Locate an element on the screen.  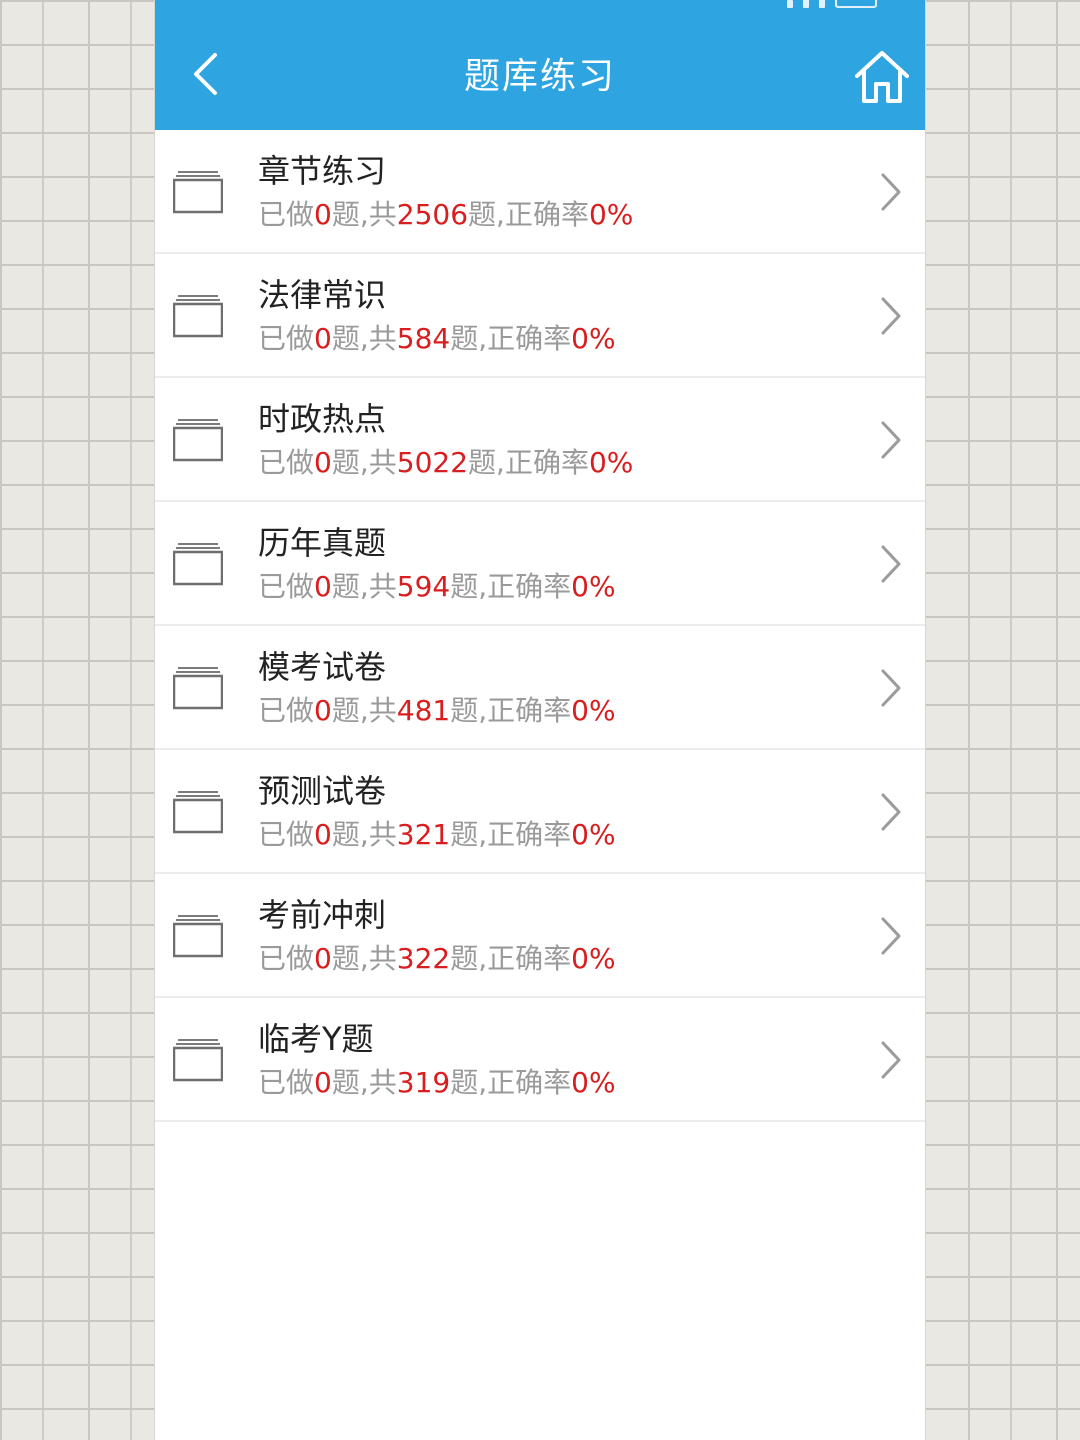
item-stats: 已做0题,共322题,正确率0% is located at coordinates (437, 959).